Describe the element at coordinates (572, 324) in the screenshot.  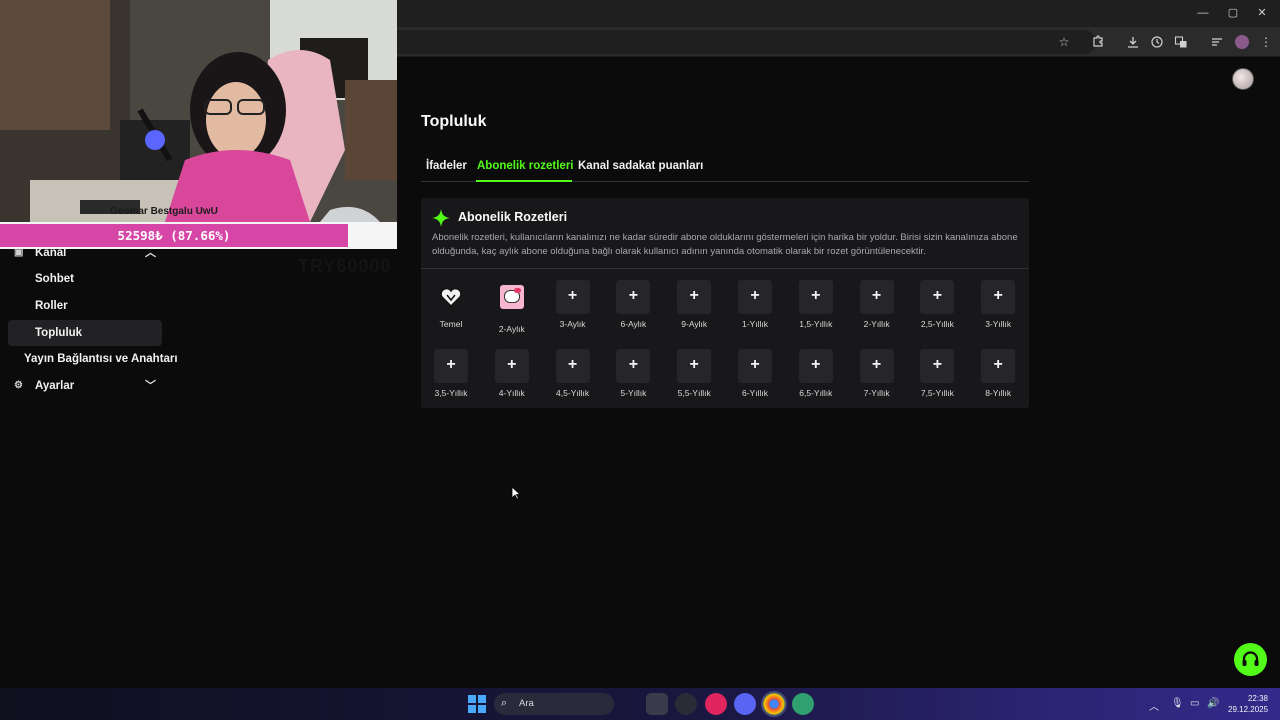
I see `badge-label: 3-Aylık` at that location.